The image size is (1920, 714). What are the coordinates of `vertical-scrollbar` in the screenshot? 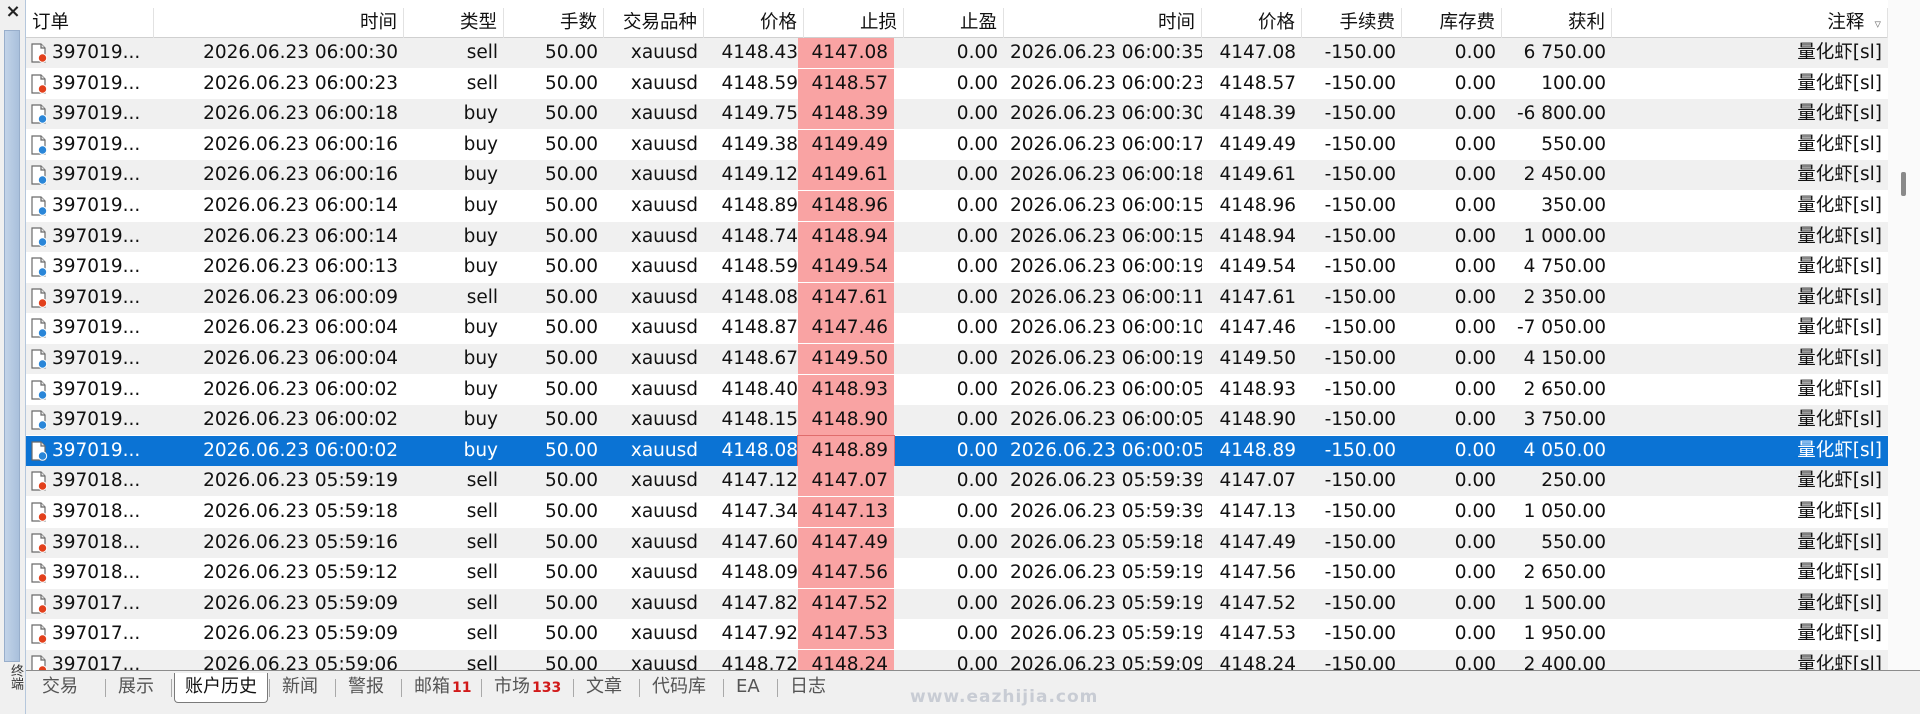 It's located at (1904, 335).